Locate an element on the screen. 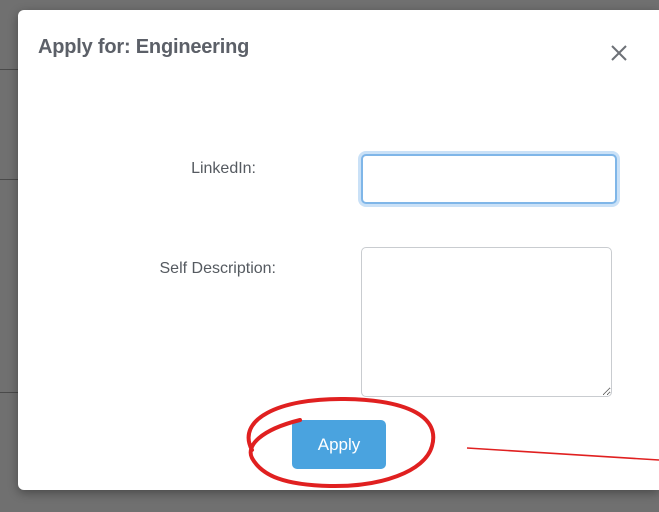 This screenshot has width=659, height=512. close-icon is located at coordinates (619, 53).